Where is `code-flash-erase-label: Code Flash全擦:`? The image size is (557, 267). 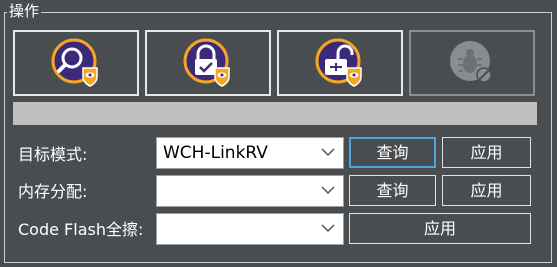
code-flash-erase-label: Code Flash全擦: is located at coordinates (81, 229).